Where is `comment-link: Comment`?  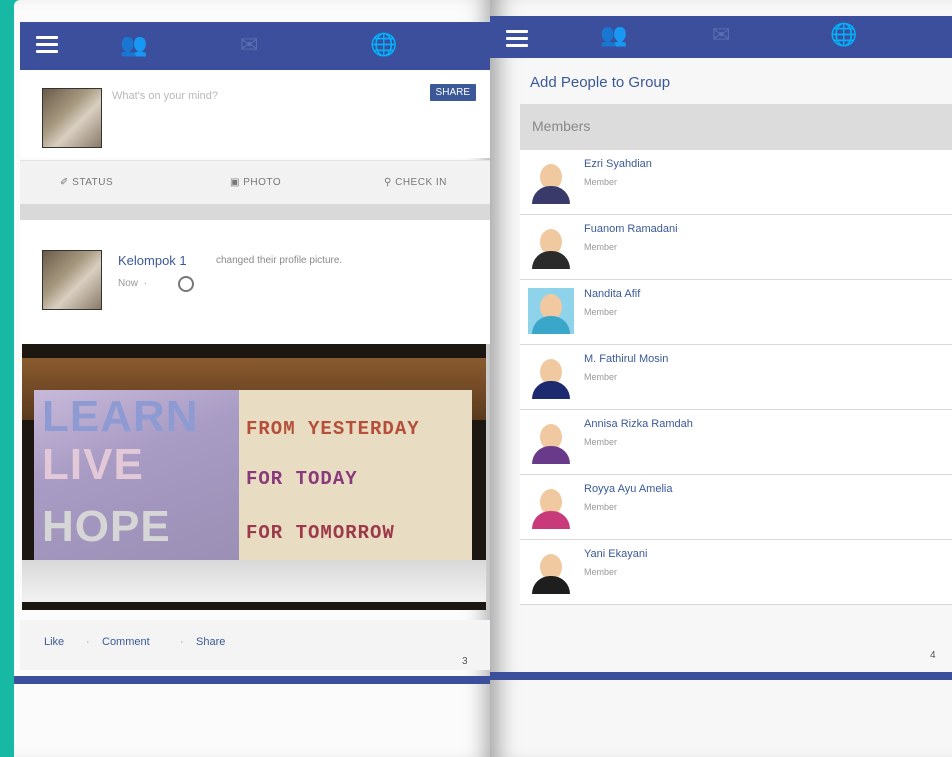
comment-link: Comment is located at coordinates (126, 642).